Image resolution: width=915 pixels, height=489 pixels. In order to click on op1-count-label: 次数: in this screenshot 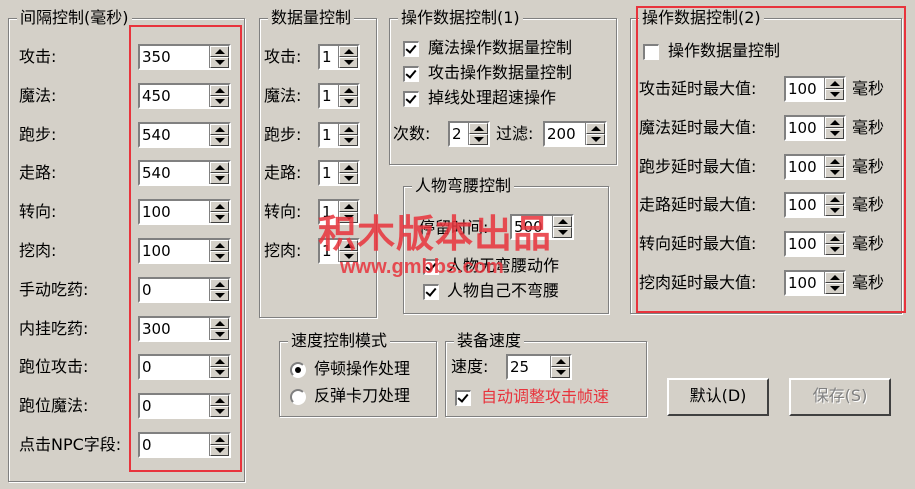, I will do `click(412, 133)`.